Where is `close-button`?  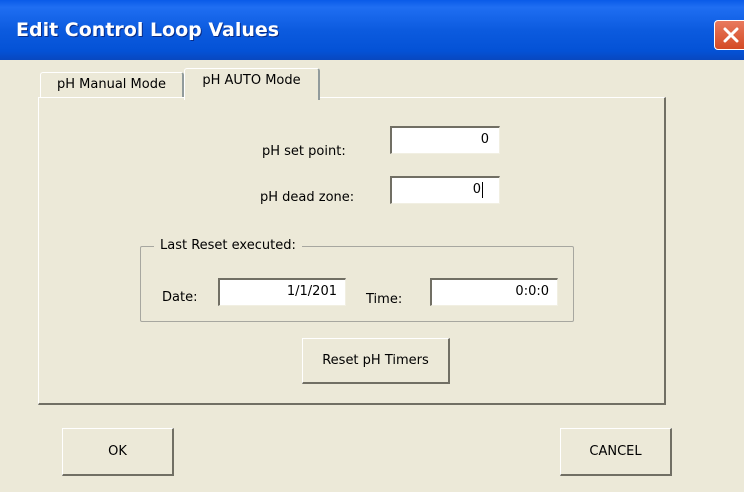
close-button is located at coordinates (729, 35).